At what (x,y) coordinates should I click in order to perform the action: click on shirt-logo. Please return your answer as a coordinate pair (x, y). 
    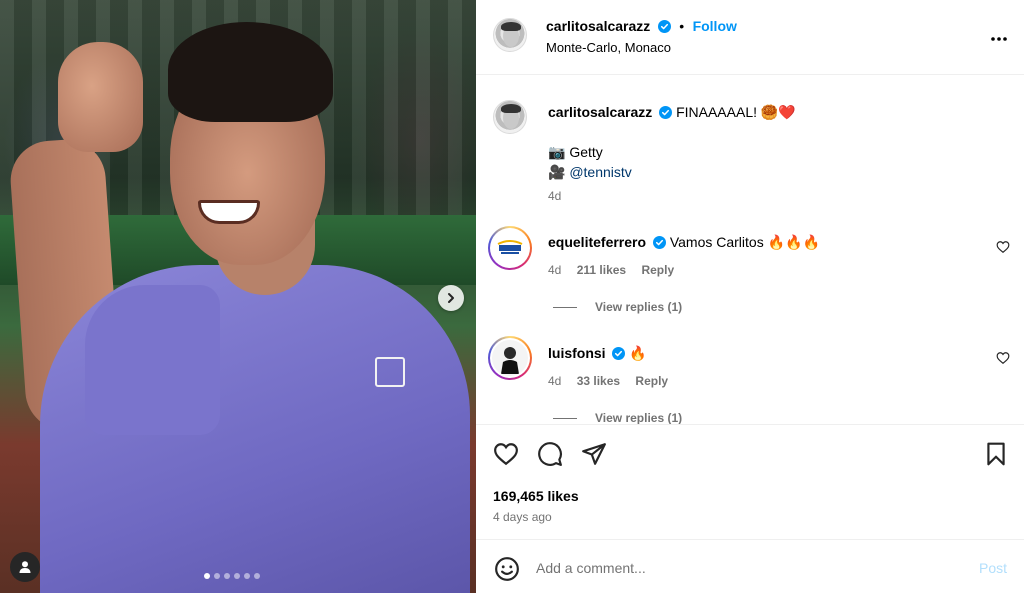
    Looking at the image, I should click on (390, 372).